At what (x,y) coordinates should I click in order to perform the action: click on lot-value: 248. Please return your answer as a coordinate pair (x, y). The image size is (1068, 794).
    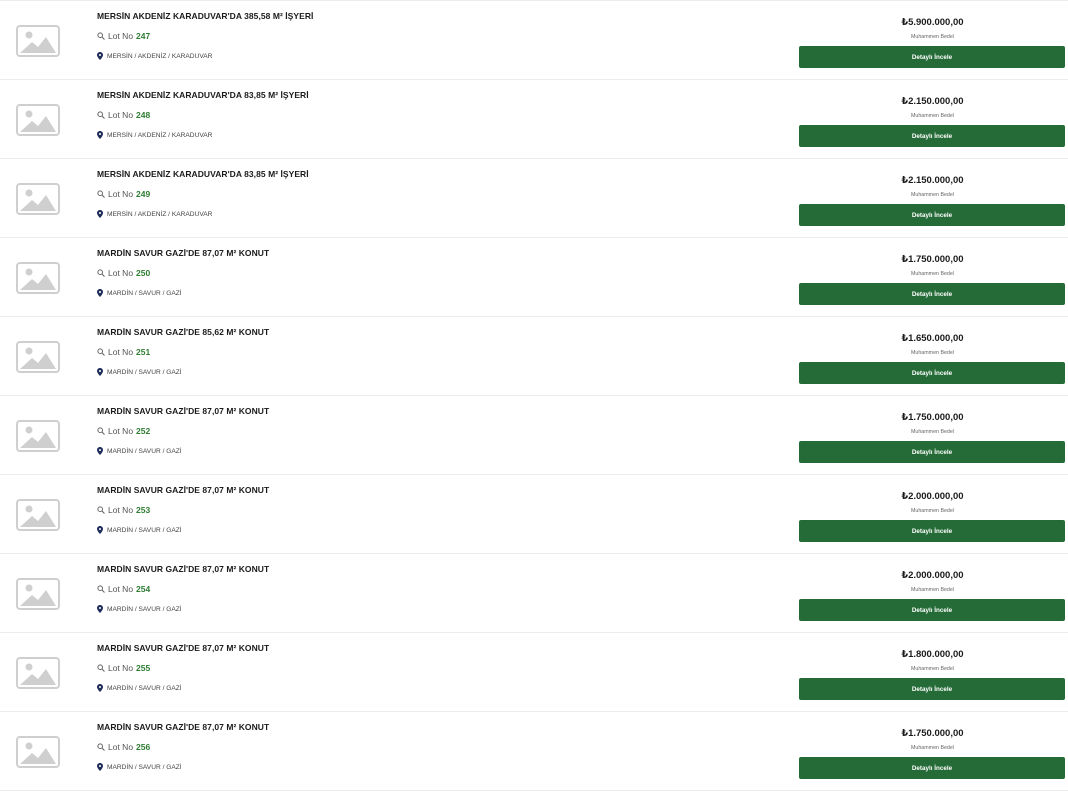
    Looking at the image, I should click on (143, 115).